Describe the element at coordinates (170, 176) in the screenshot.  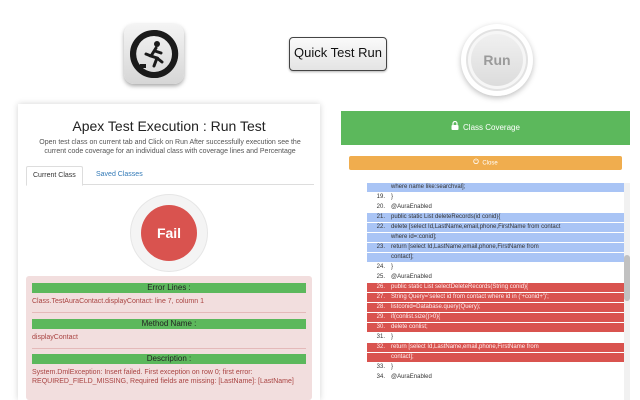
I see `tab-bar: Current Class Saved Classes` at that location.